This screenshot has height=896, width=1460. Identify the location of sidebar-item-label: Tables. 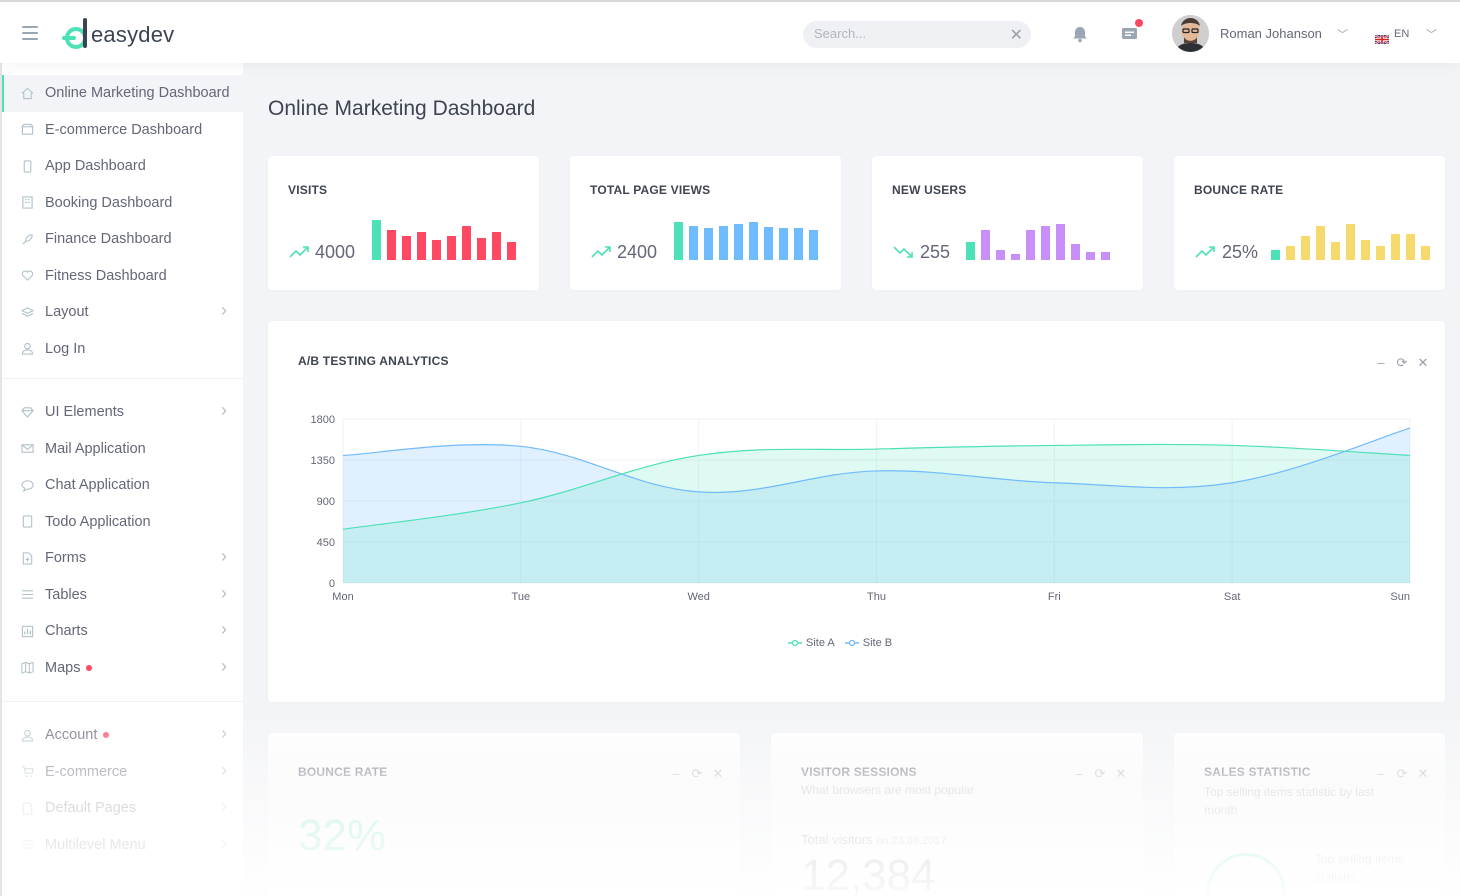
(66, 594).